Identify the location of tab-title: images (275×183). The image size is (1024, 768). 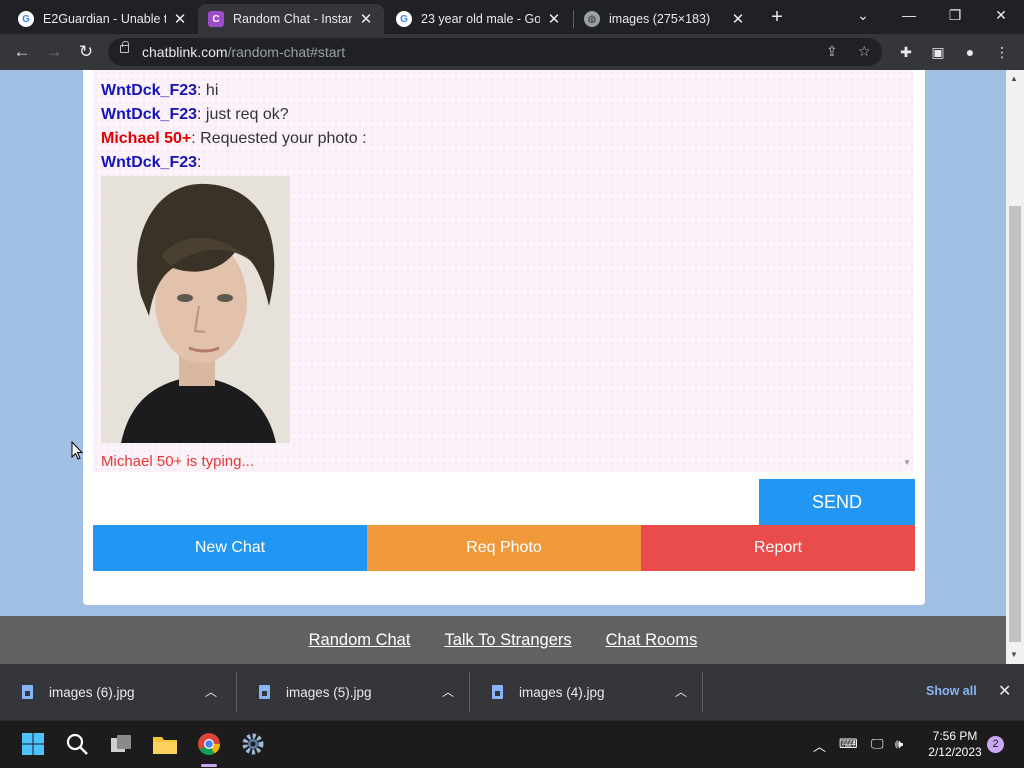
(660, 19).